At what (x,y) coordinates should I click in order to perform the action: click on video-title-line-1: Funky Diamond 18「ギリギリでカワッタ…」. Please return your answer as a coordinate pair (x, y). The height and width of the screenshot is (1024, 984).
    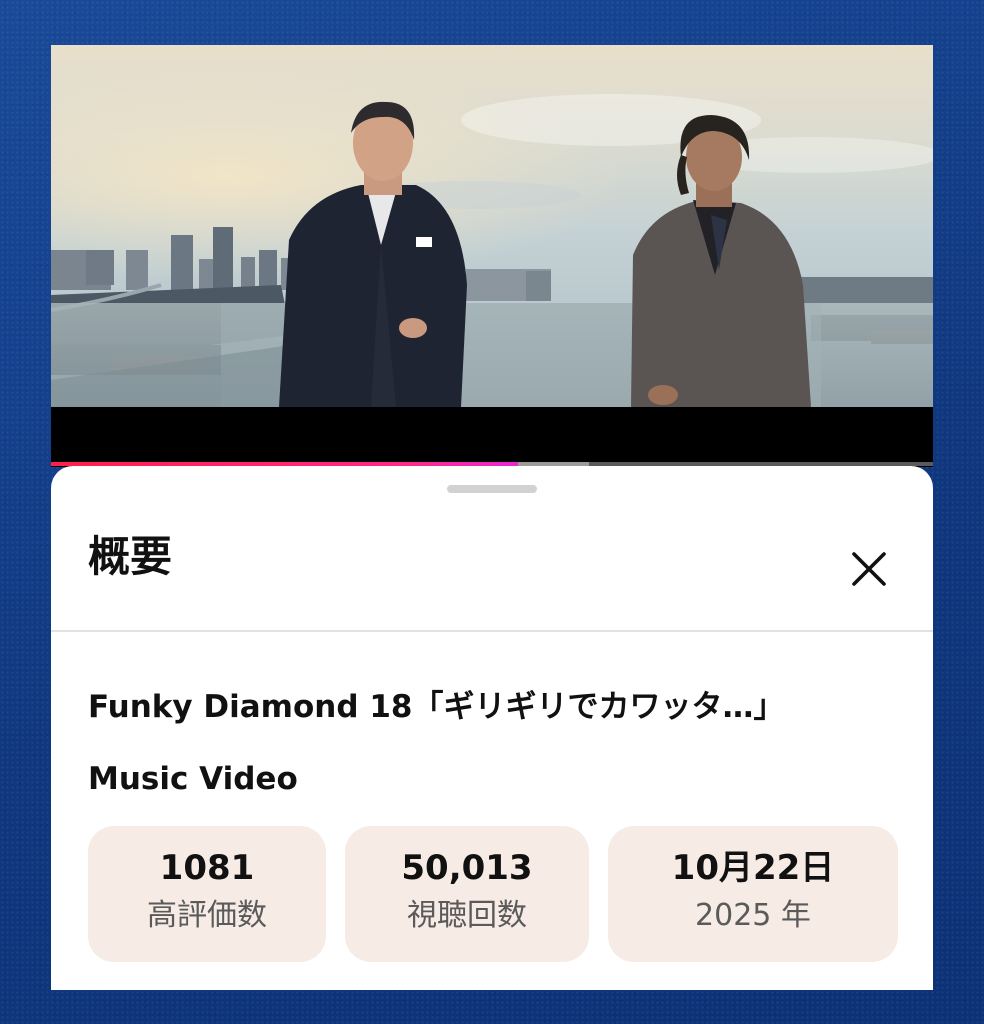
    Looking at the image, I should click on (436, 707).